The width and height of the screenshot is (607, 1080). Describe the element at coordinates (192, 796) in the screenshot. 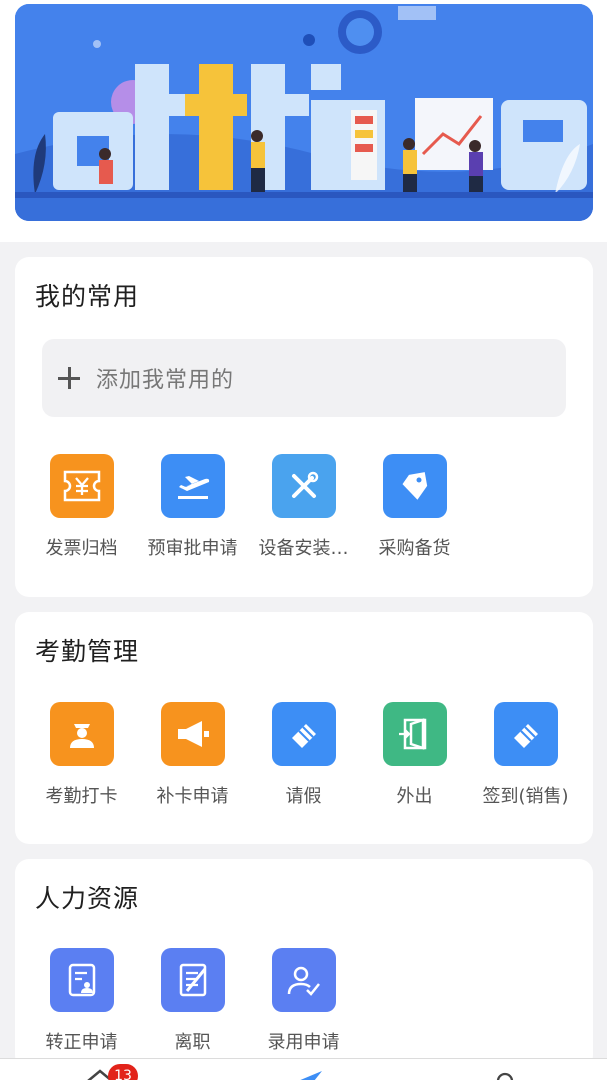

I see `attendance-item-label: 补卡申请` at that location.